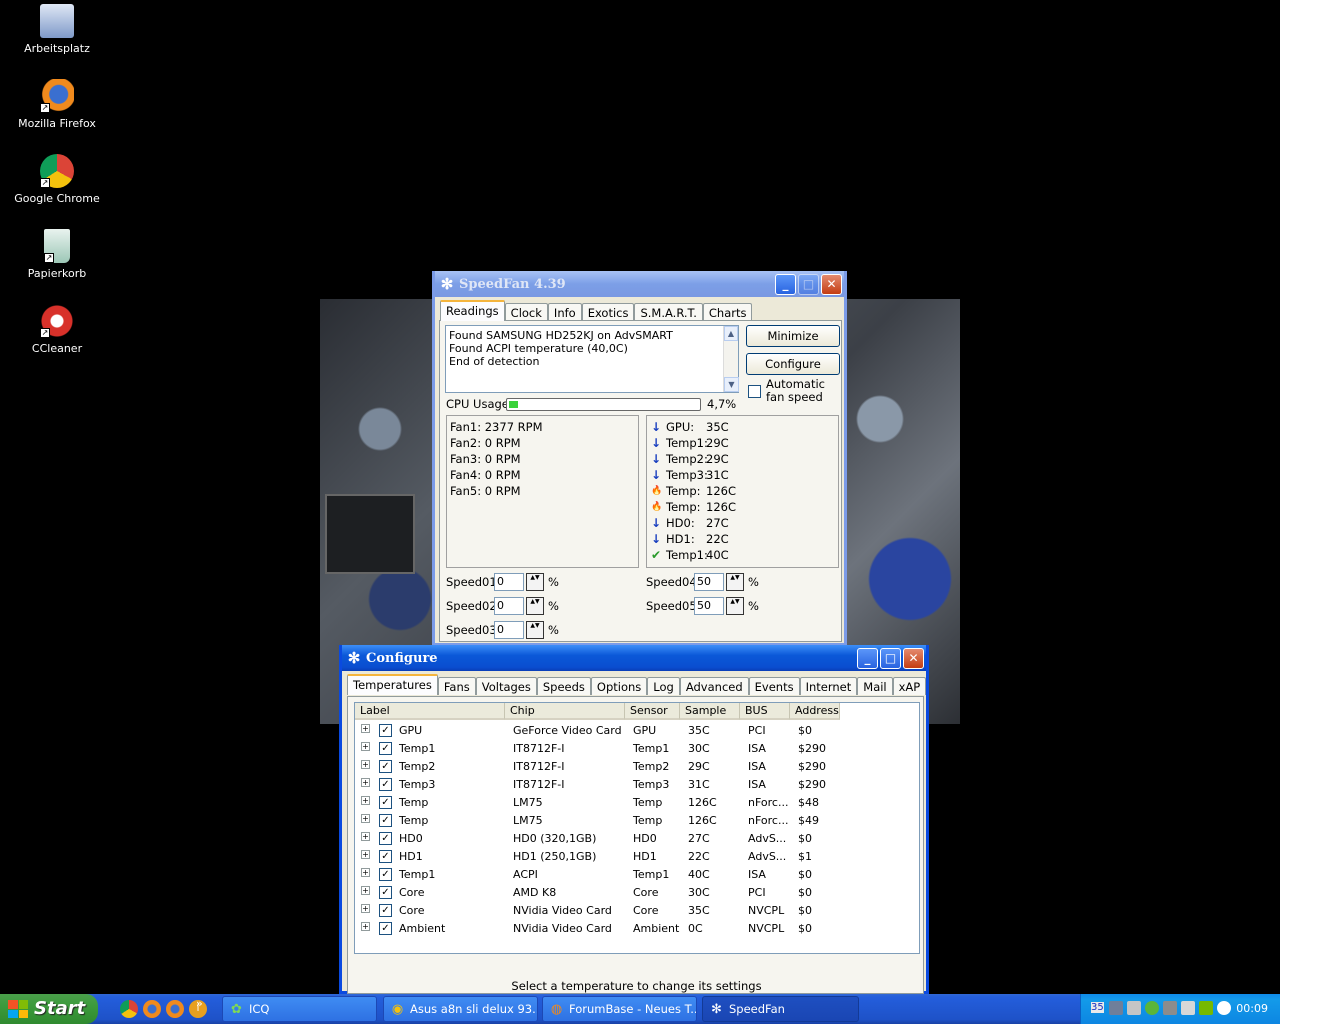 This screenshot has width=1335, height=1024. I want to click on desktop-icon-mozilla-firefox: ↗ Mozilla Firefox, so click(57, 104).